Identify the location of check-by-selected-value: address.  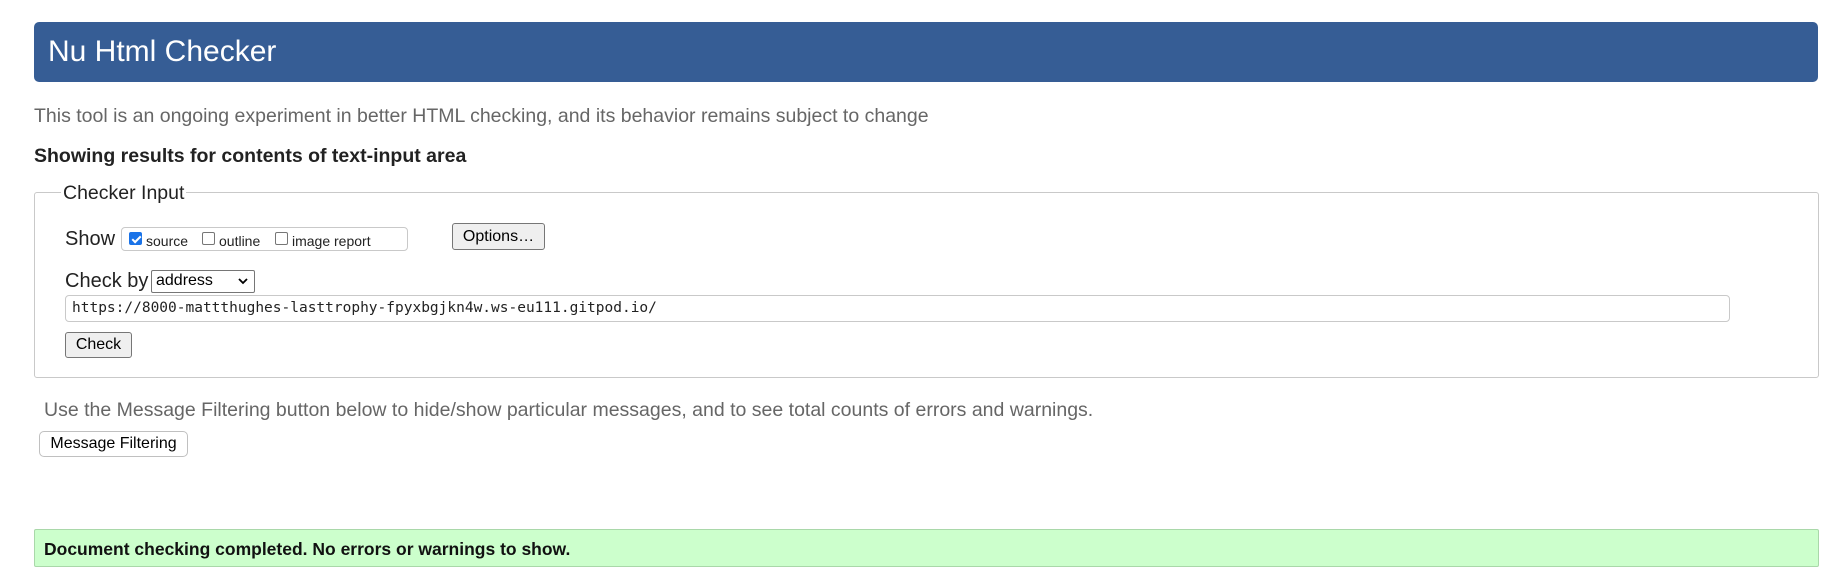
(184, 280).